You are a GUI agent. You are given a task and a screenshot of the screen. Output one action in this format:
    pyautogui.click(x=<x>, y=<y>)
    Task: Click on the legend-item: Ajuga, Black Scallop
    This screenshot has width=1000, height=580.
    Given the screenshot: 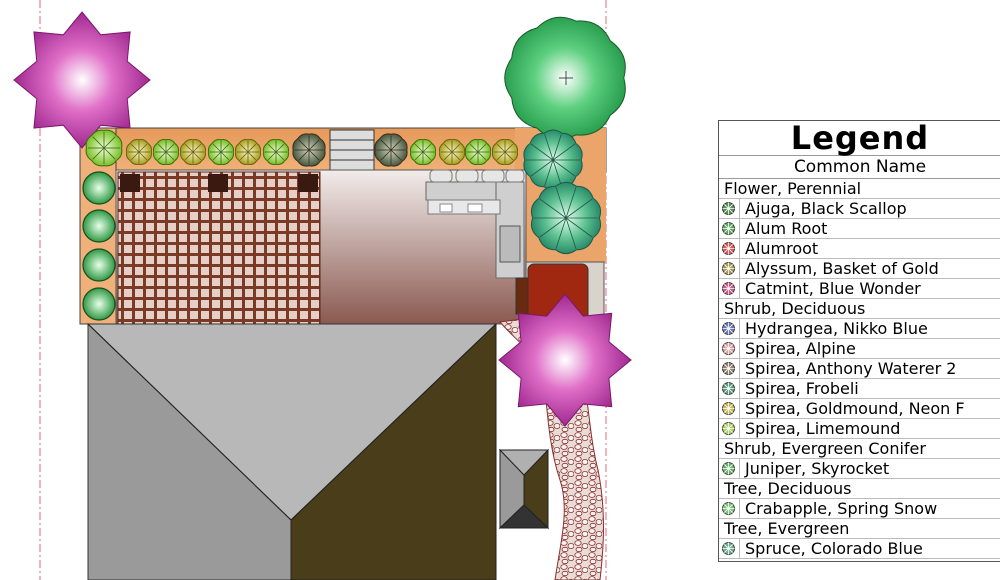 What is the action you would take?
    pyautogui.click(x=859, y=209)
    